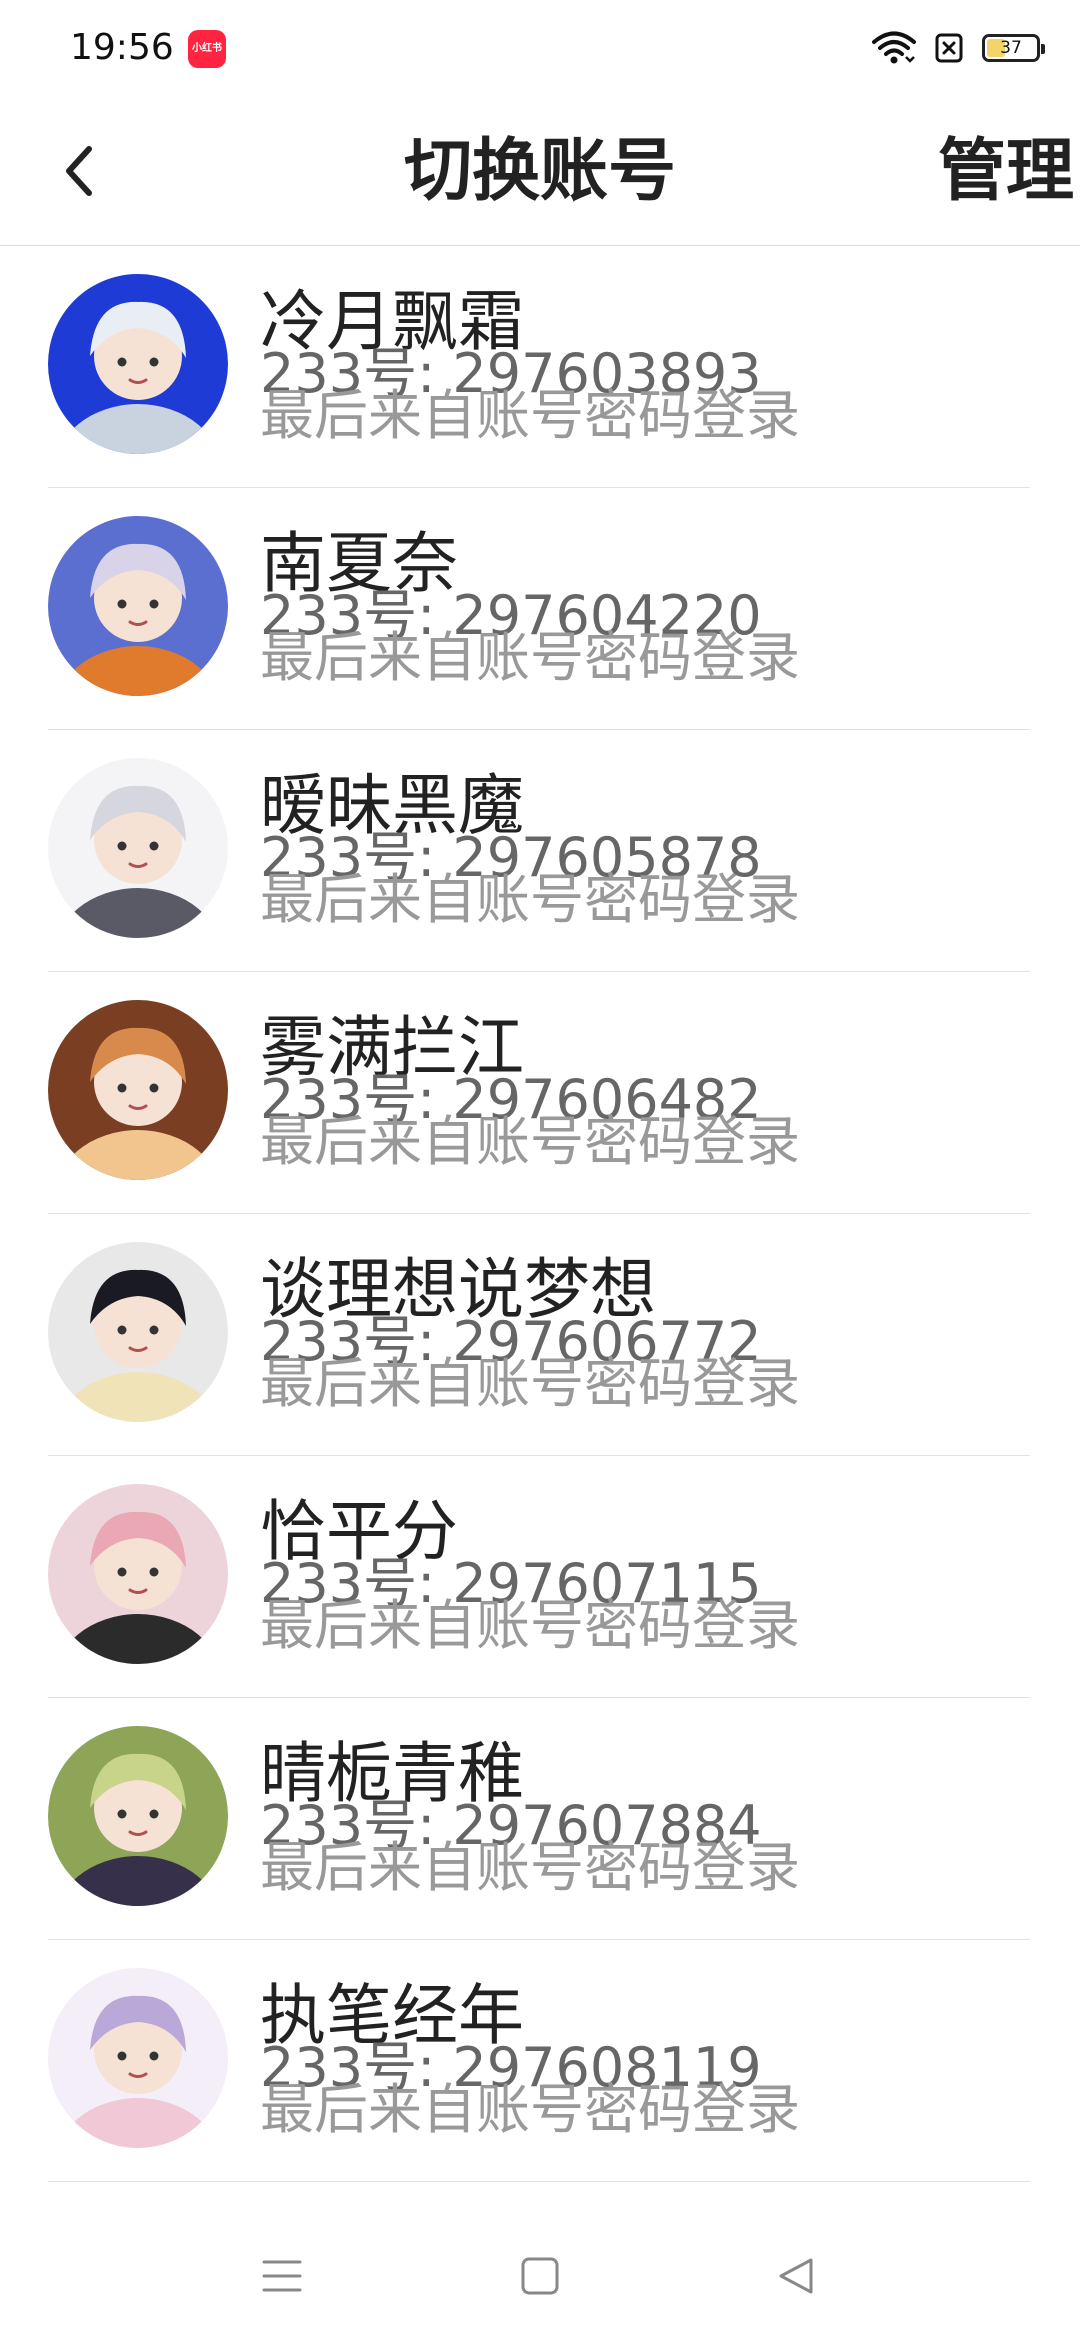  I want to click on wifi-icon, so click(894, 48).